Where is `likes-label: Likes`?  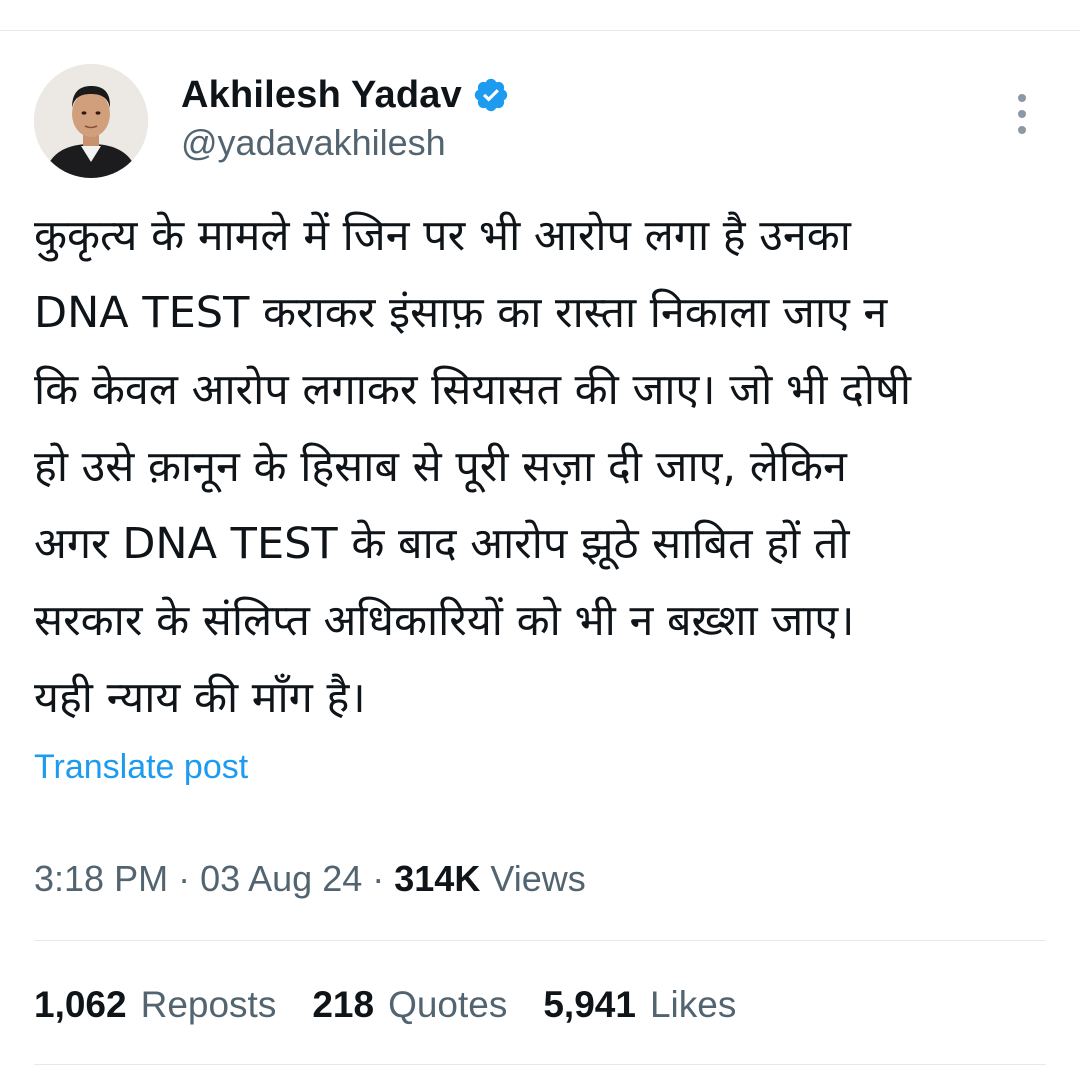 likes-label: Likes is located at coordinates (693, 1004).